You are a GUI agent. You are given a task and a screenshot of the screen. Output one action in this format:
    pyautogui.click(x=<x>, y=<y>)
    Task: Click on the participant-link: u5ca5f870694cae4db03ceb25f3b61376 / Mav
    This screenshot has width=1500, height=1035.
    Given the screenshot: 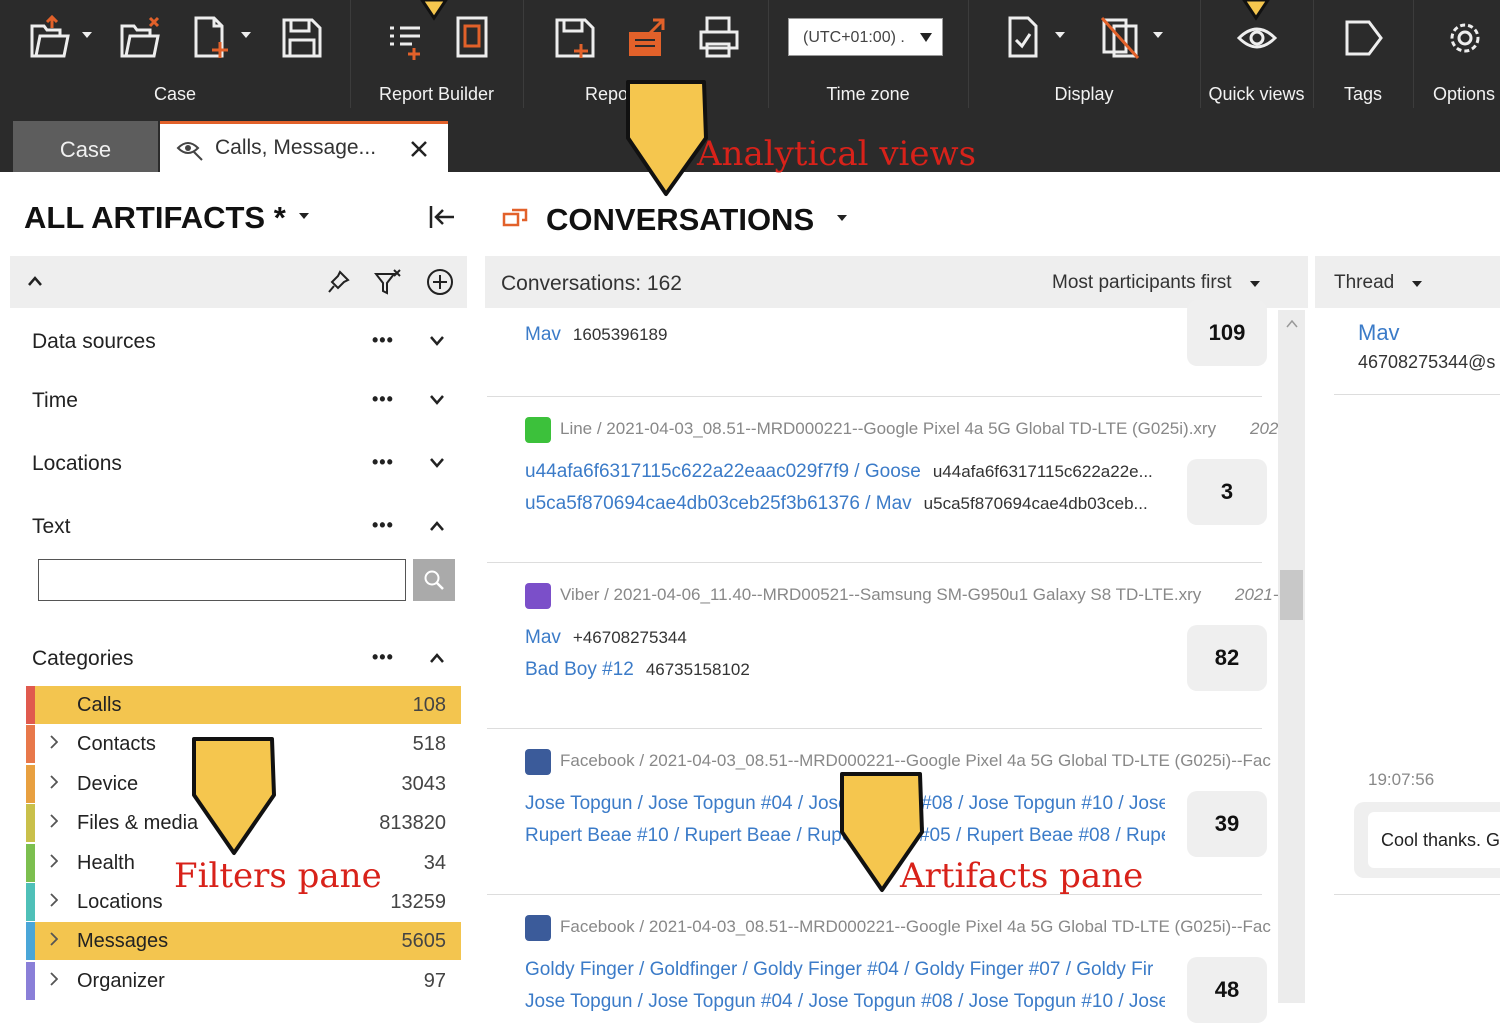 What is the action you would take?
    pyautogui.click(x=718, y=503)
    